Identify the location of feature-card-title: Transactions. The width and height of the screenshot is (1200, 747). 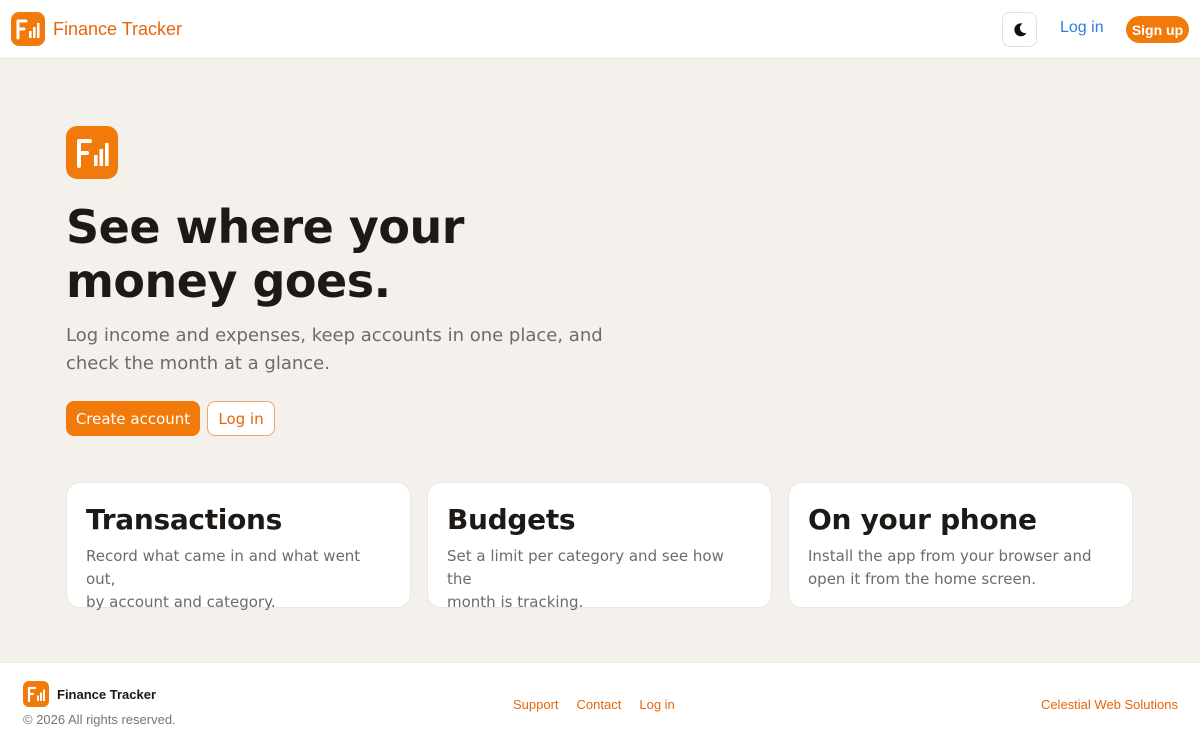
(184, 519).